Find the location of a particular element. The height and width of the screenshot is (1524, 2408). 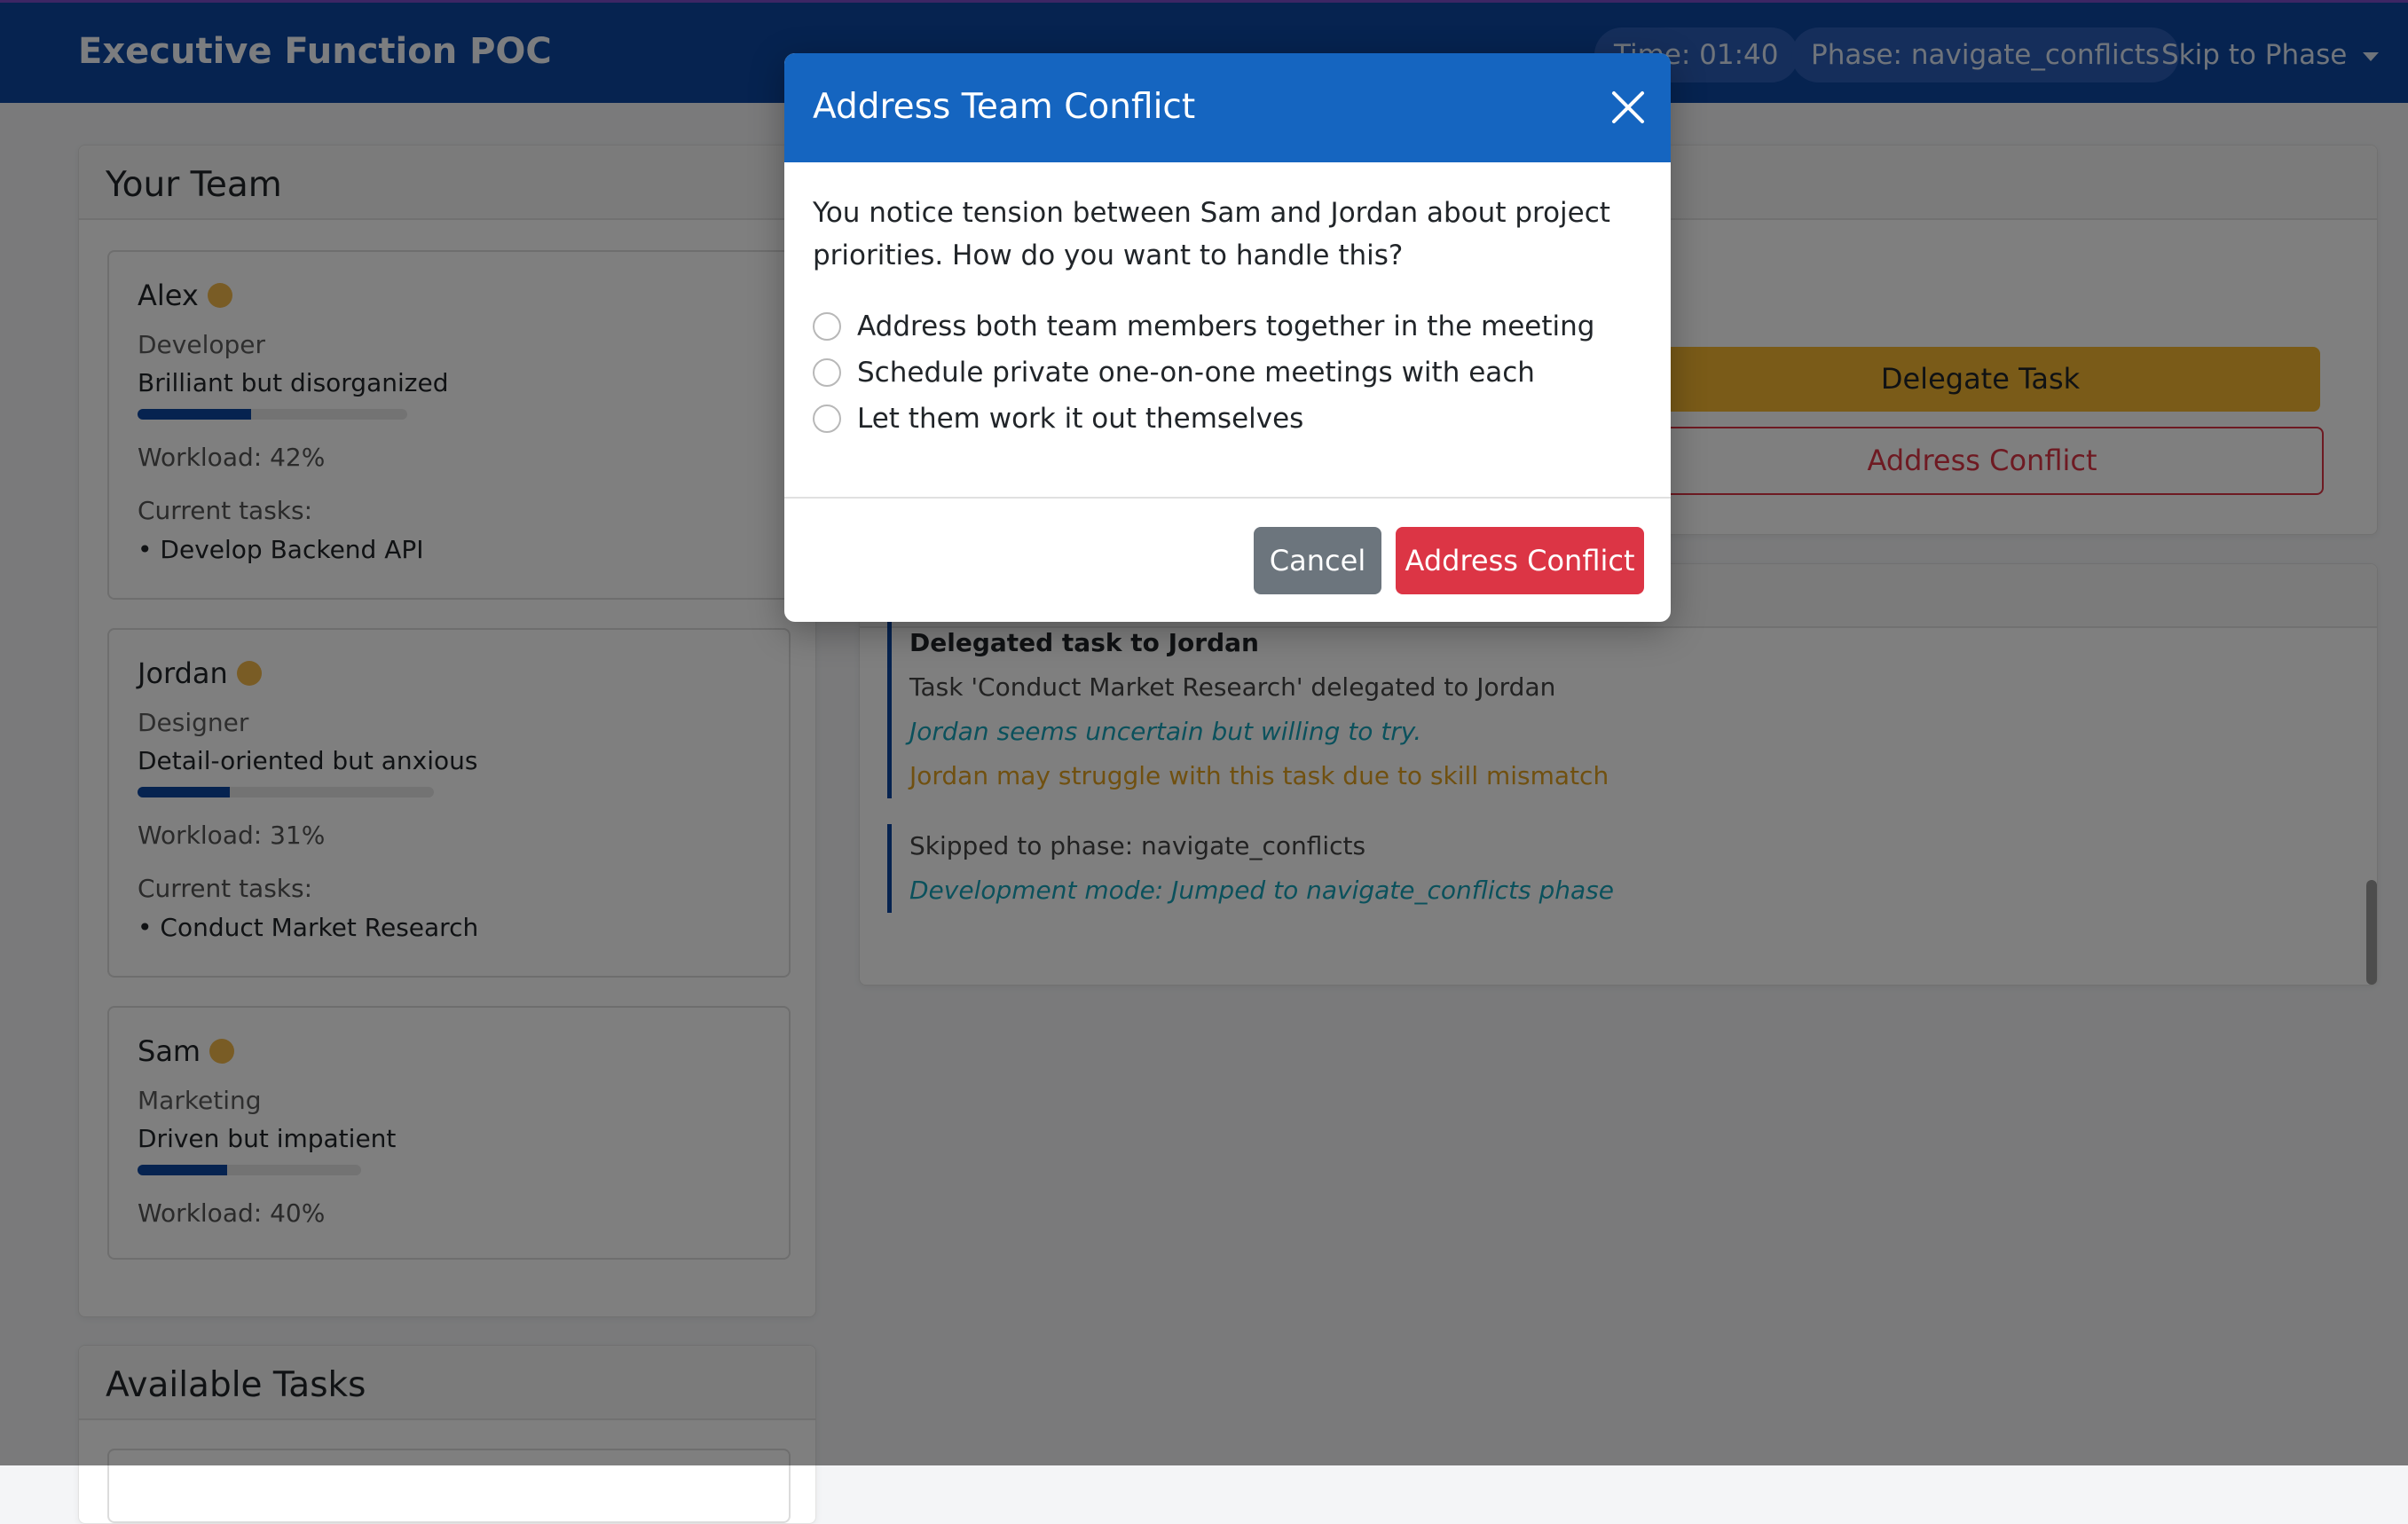

modal-divider is located at coordinates (1227, 498).